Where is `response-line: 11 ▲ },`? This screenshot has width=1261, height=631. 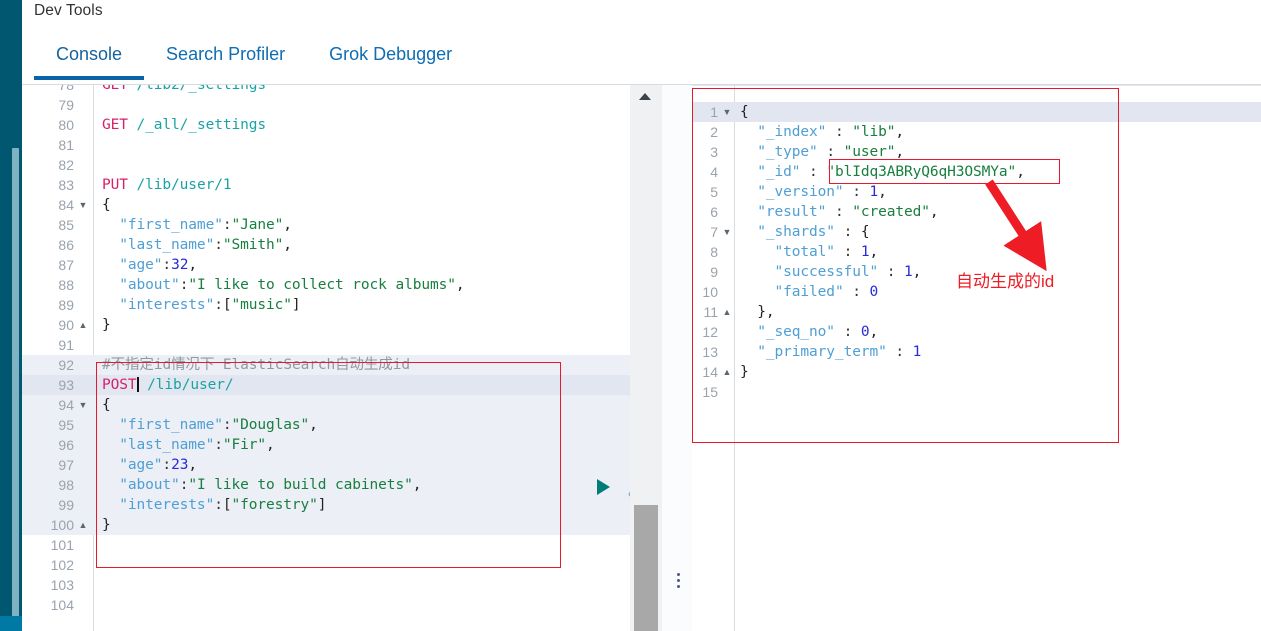
response-line: 11 ▲ }, is located at coordinates (976, 312).